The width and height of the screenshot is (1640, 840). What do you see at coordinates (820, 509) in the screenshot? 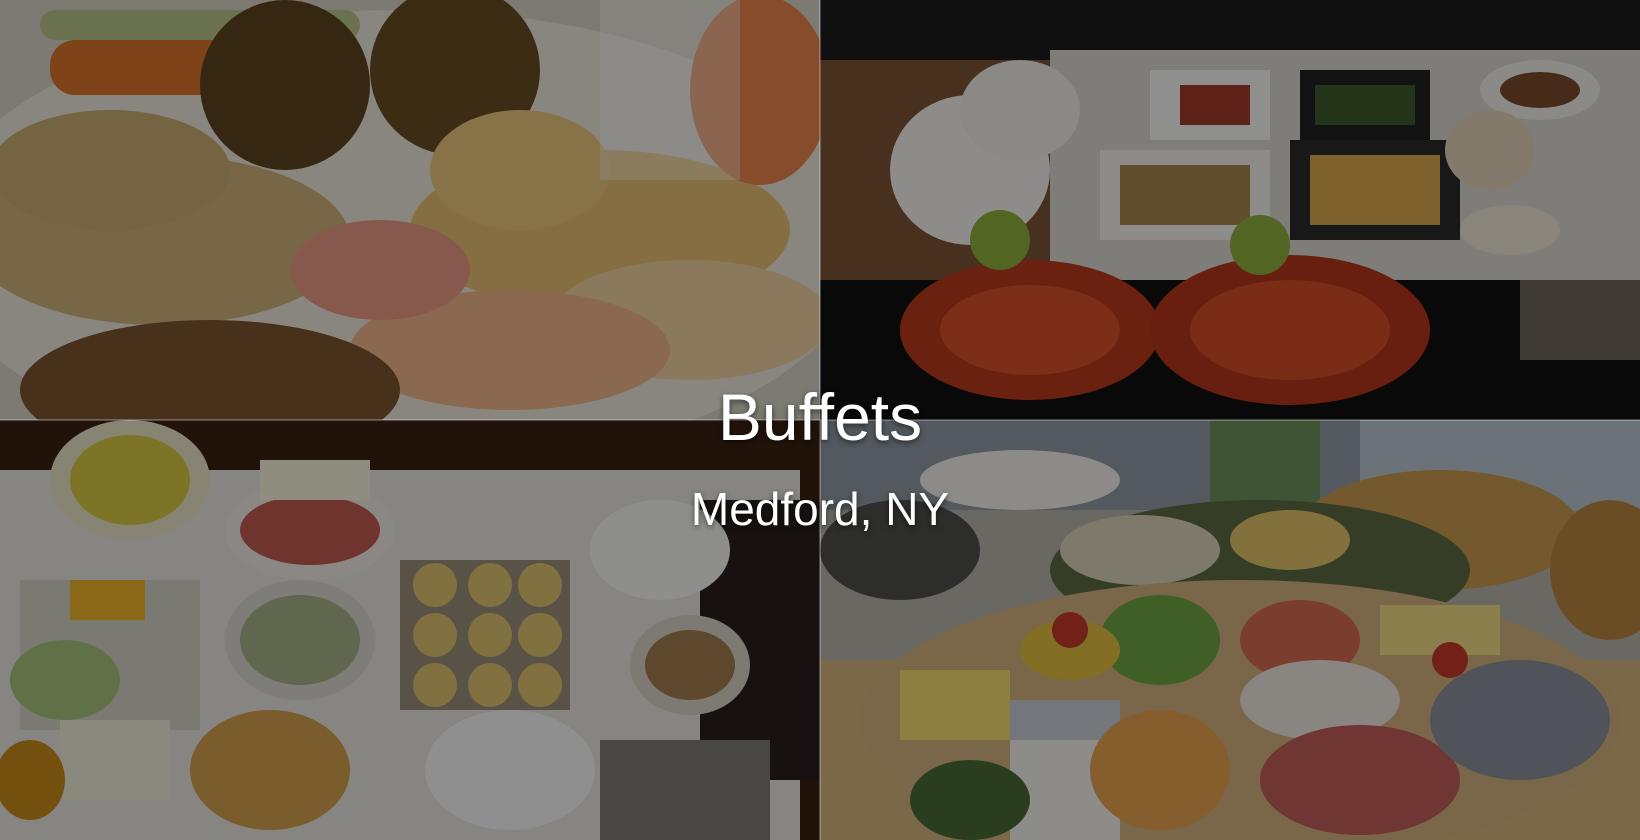
I see `location-subtitle: Medford, NY` at bounding box center [820, 509].